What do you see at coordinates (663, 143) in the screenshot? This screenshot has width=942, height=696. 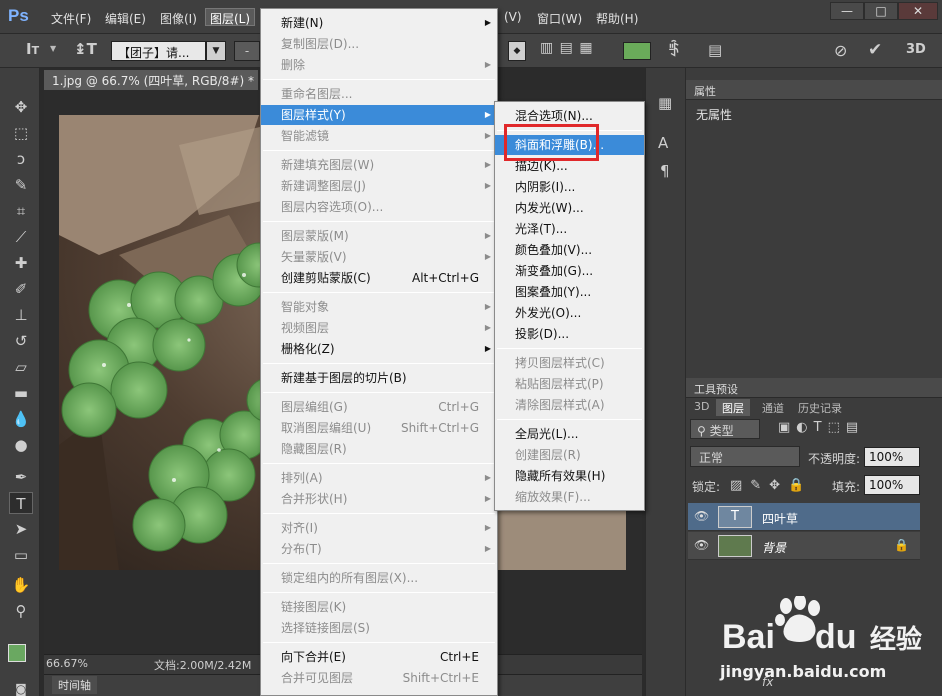 I see `character-icon: A` at bounding box center [663, 143].